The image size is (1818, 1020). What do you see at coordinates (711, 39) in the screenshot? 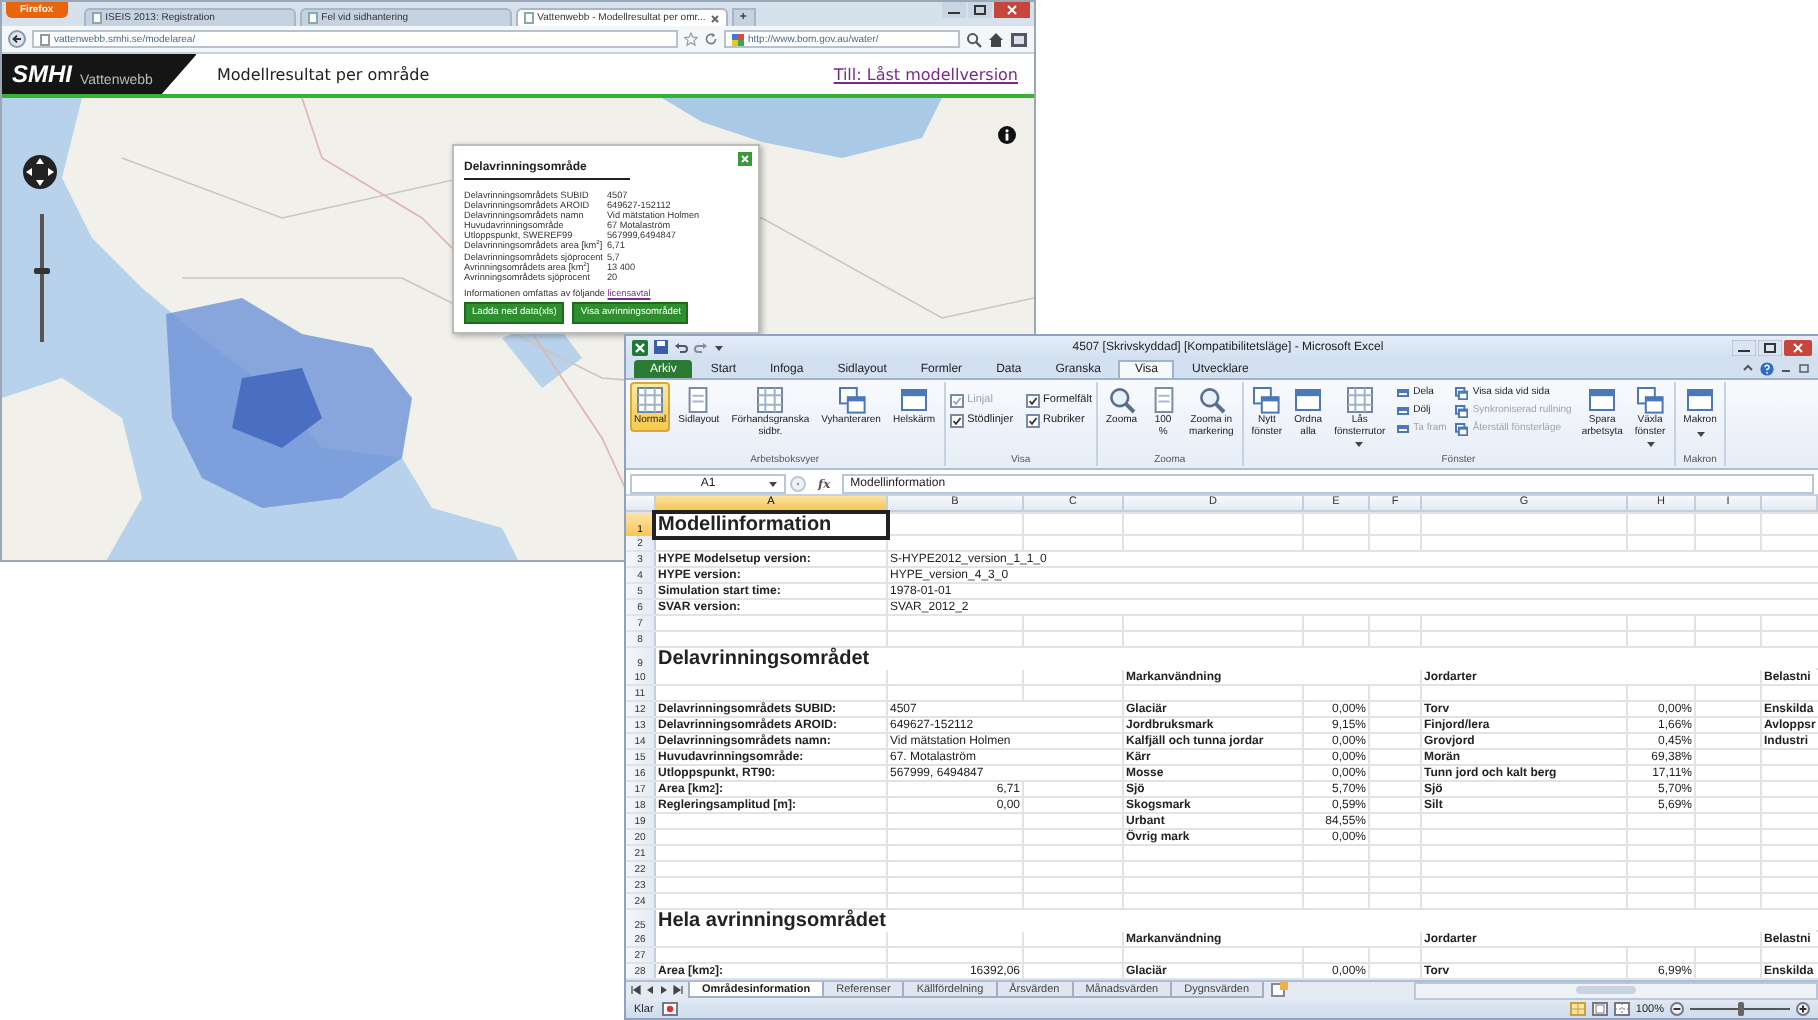
I see `reload-icon` at bounding box center [711, 39].